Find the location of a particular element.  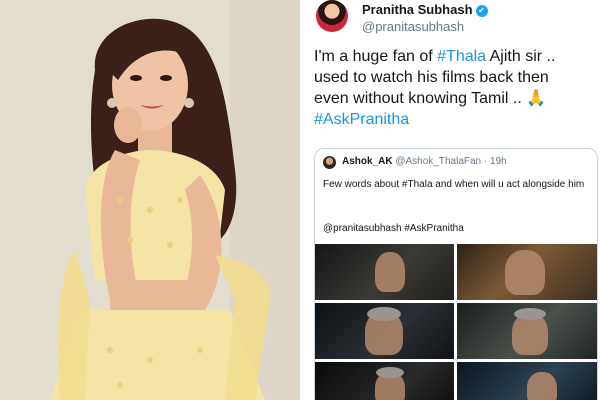

folded-hands-icon: 🙏 is located at coordinates (536, 98).